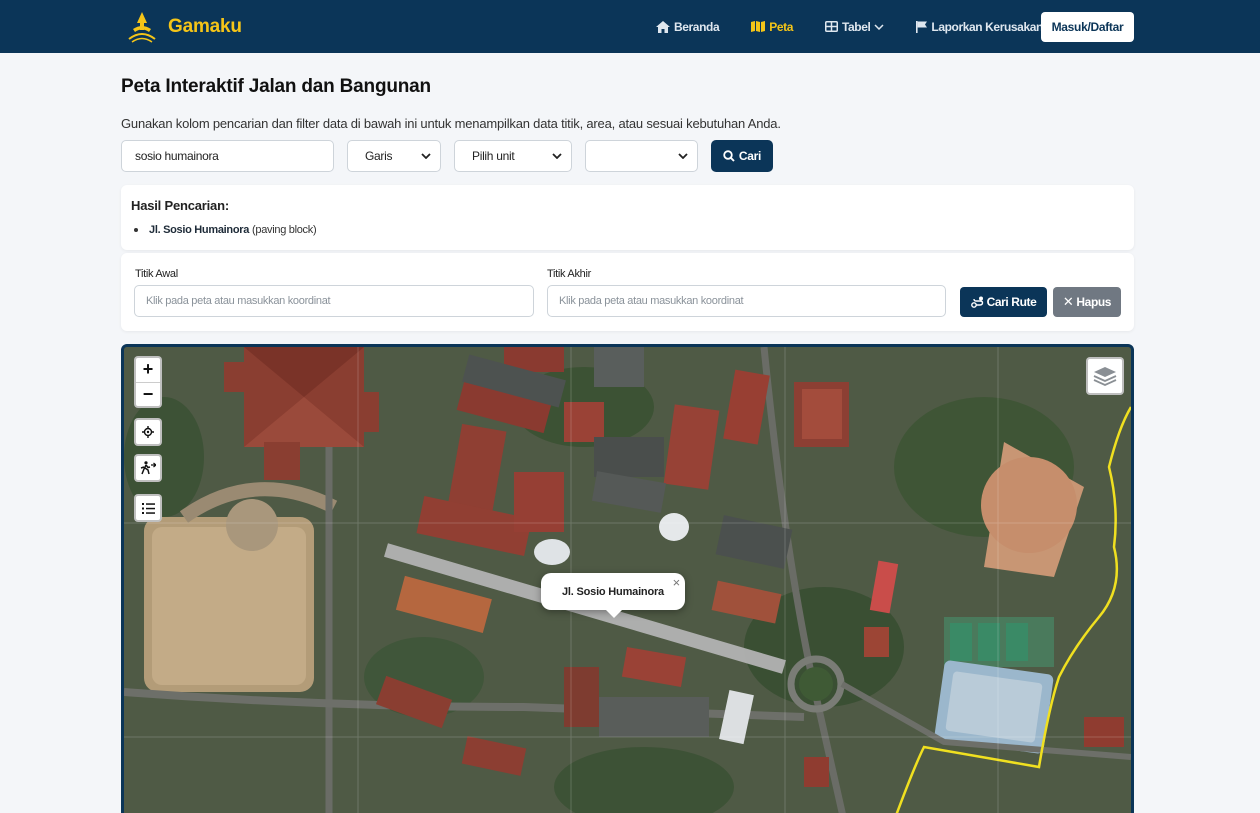 Image resolution: width=1260 pixels, height=813 pixels. I want to click on popup-tip, so click(614, 613).